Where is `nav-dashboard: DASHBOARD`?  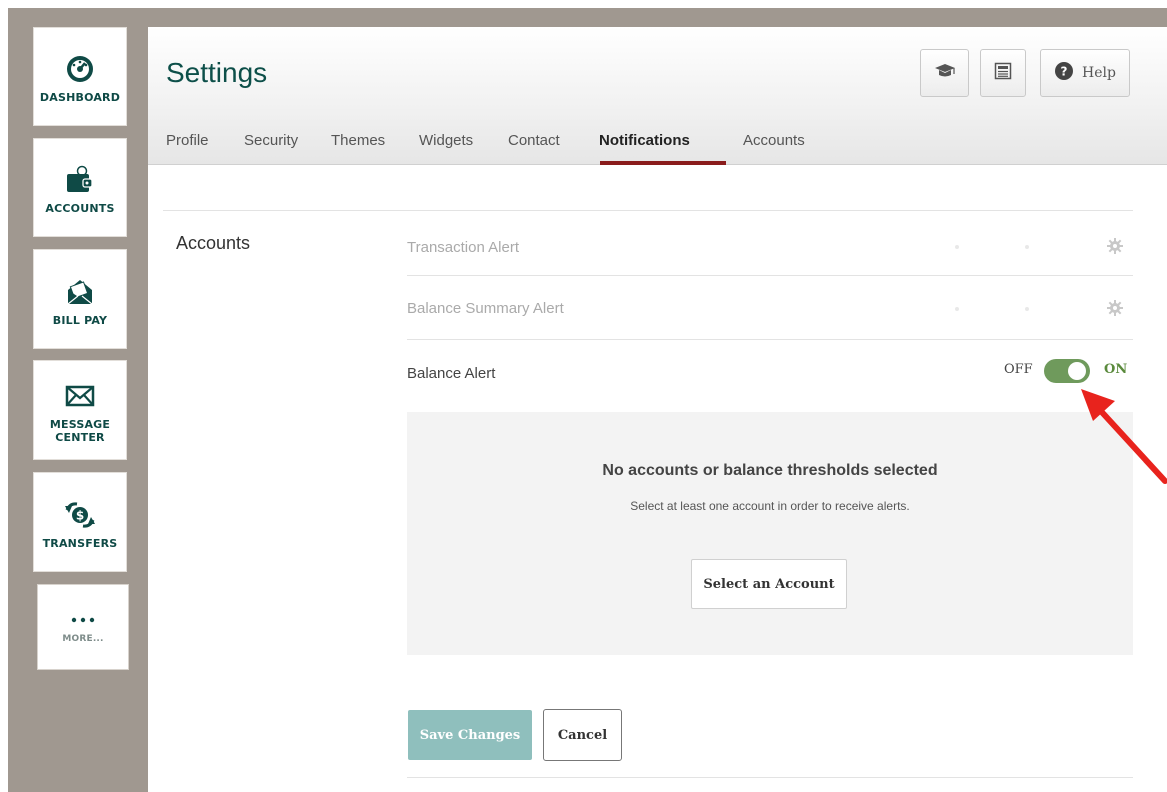
nav-dashboard: DASHBOARD is located at coordinates (80, 76).